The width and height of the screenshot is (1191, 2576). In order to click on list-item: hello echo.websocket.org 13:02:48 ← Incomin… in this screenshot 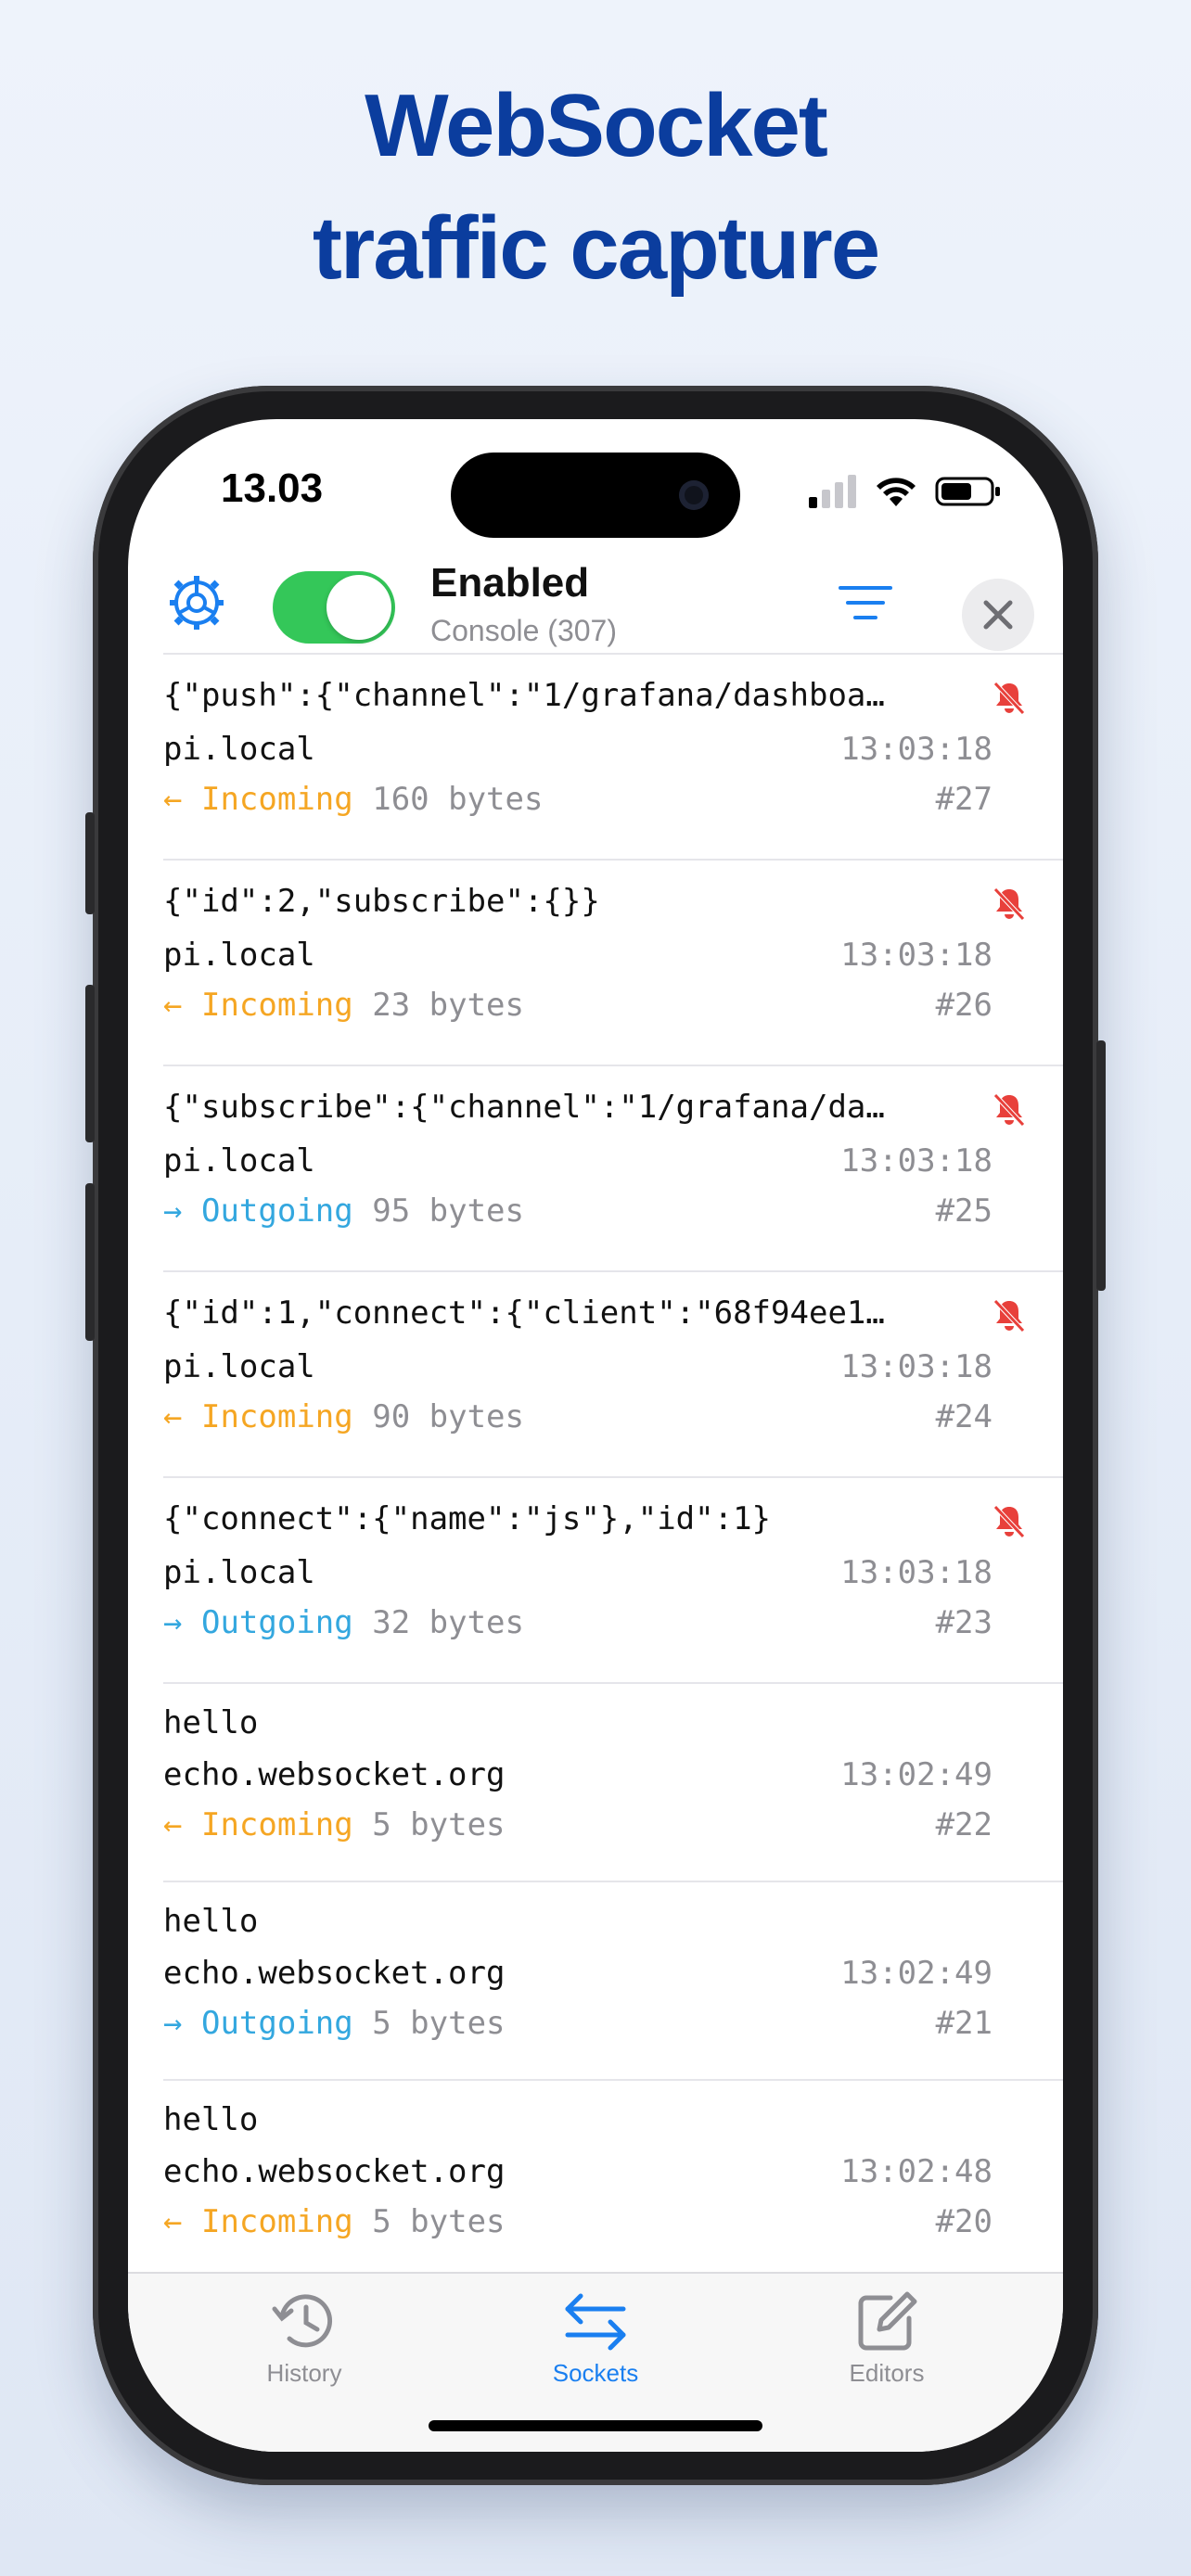, I will do `click(613, 2178)`.